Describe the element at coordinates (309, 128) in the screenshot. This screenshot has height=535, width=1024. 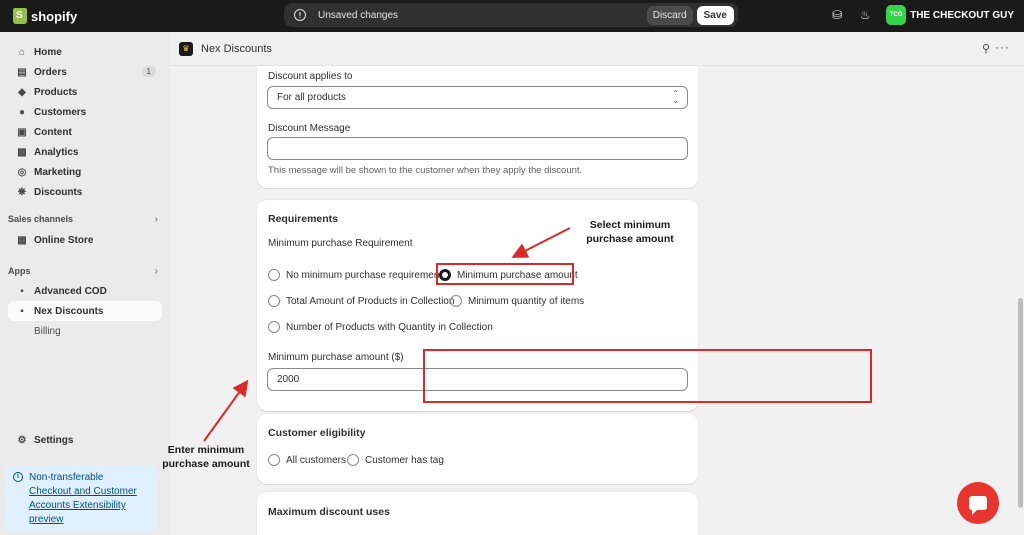
I see `message-label: Discount Message` at that location.